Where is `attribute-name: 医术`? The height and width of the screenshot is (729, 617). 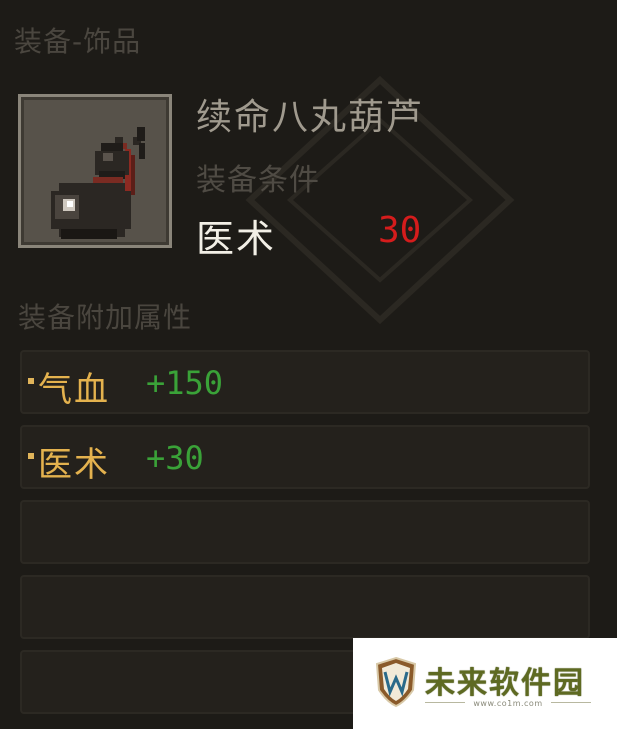 attribute-name: 医术 is located at coordinates (74, 465).